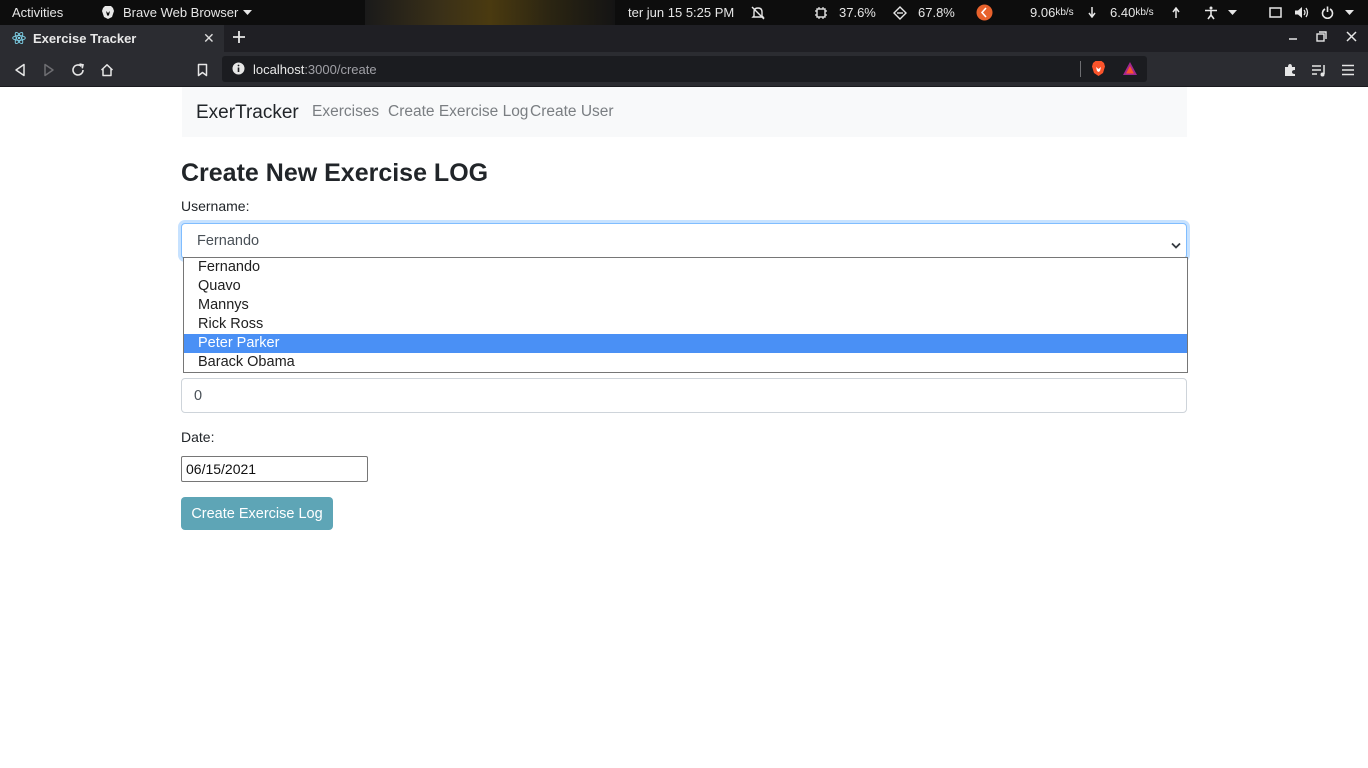 This screenshot has height=768, width=1368. What do you see at coordinates (1176, 245) in the screenshot?
I see `chevron-down-icon` at bounding box center [1176, 245].